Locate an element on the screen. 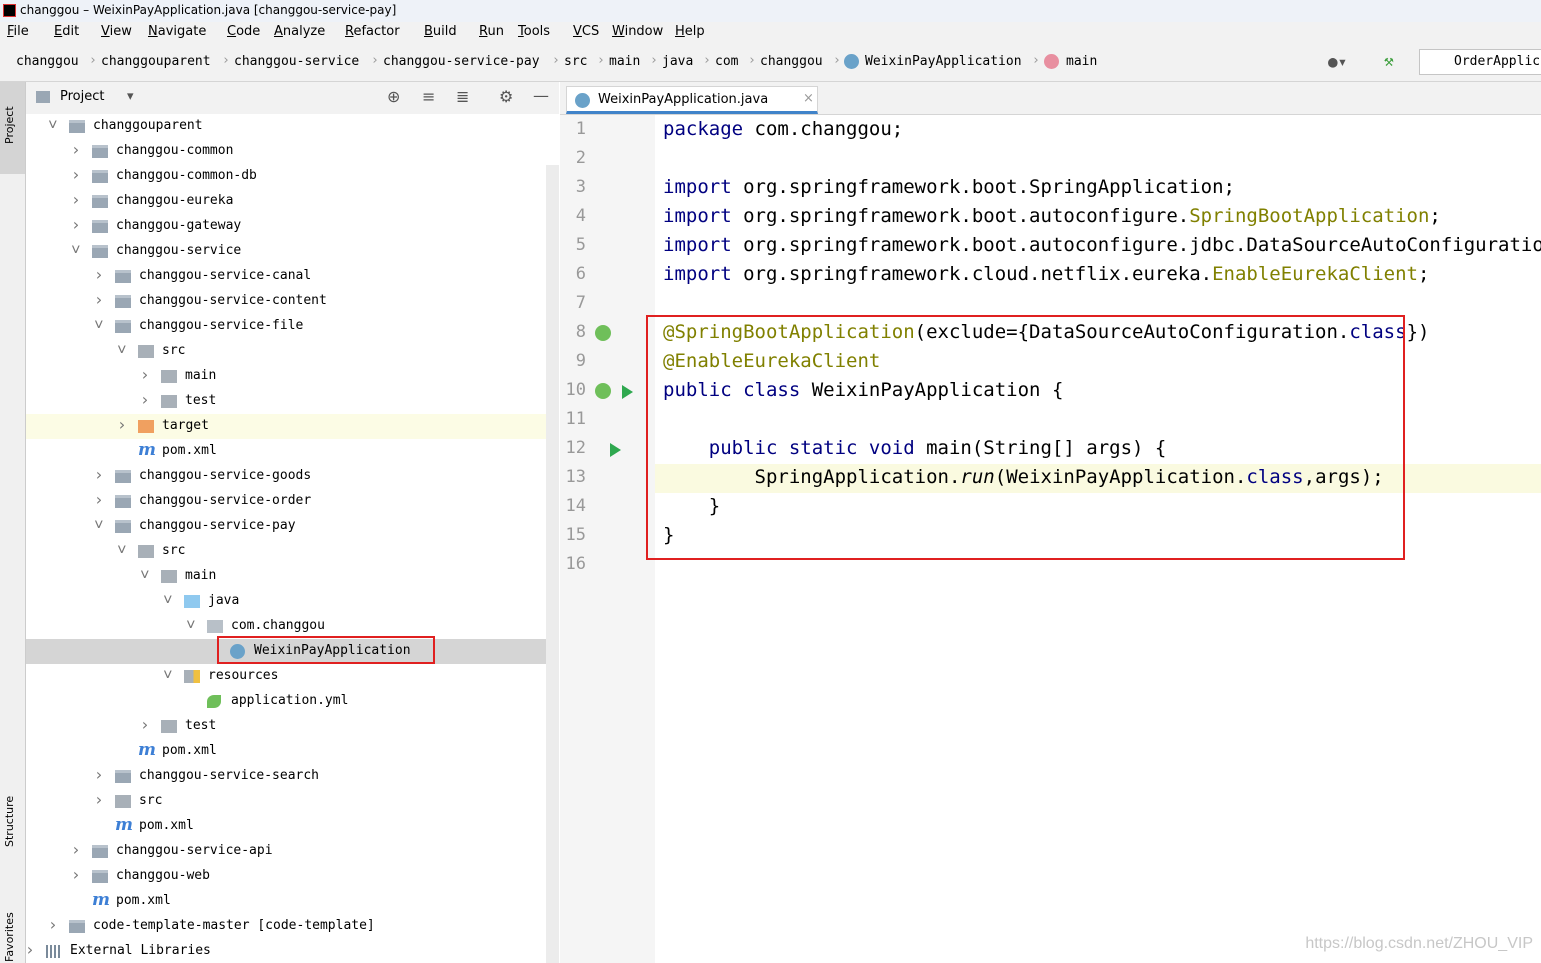  menu-analyze: Analyze is located at coordinates (299, 31).